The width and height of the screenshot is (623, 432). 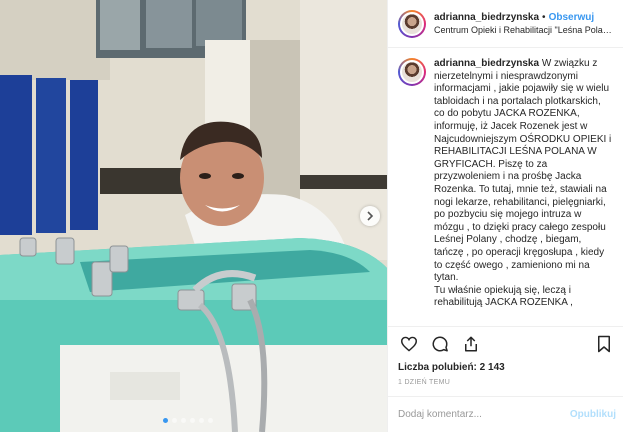 I want to click on caption-line: Tu właśnie opiekują się, leczą i, so click(x=502, y=290).